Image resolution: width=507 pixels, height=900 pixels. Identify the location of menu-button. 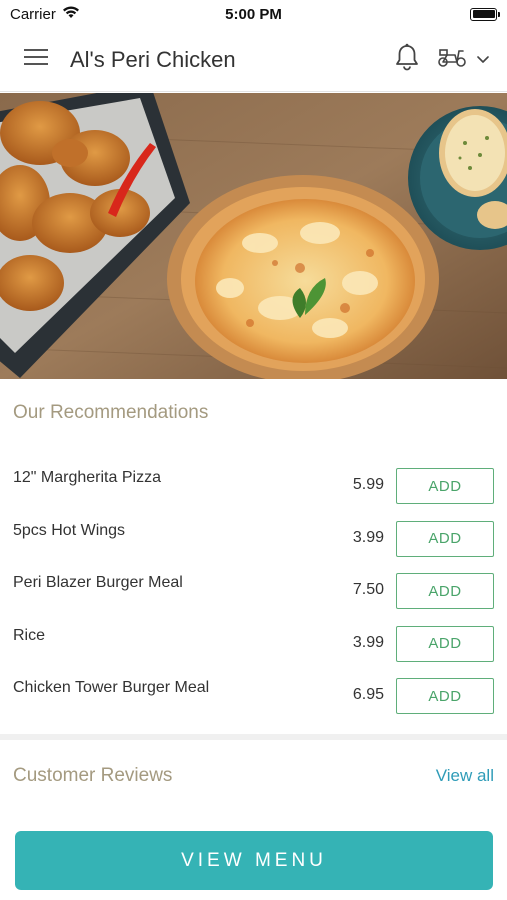
(36, 60).